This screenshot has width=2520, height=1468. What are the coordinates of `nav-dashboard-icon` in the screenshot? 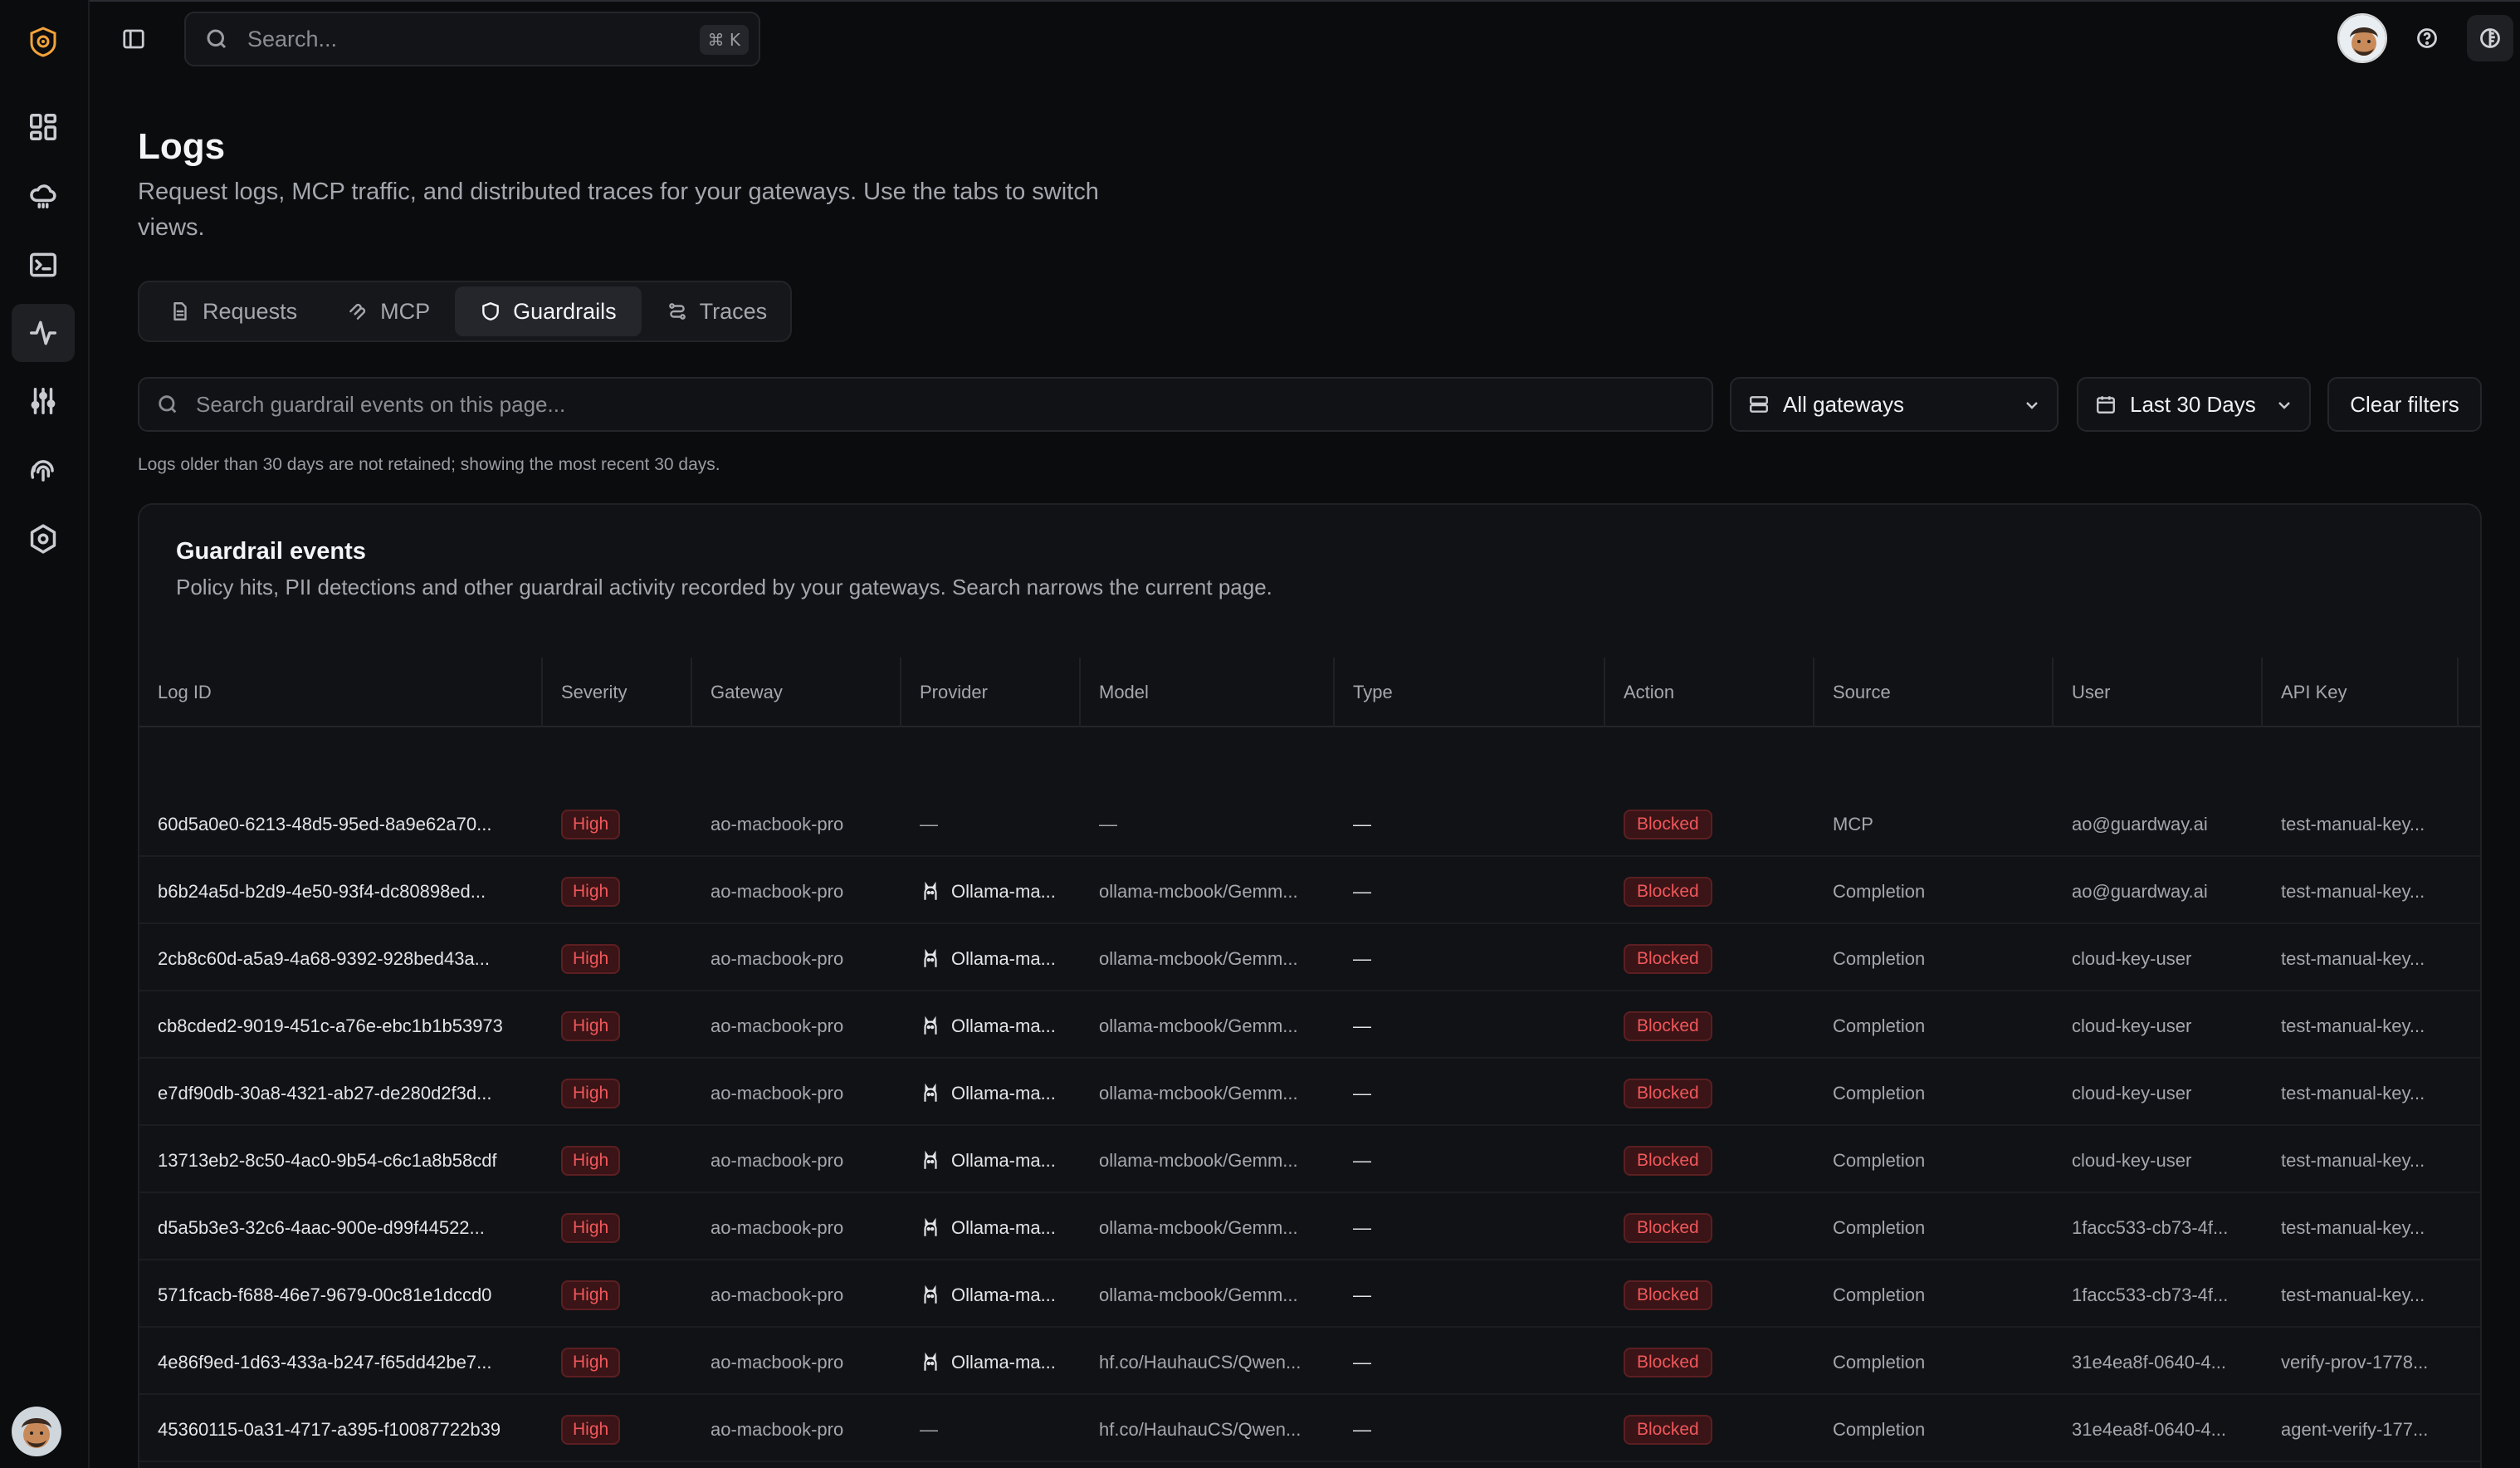 It's located at (43, 127).